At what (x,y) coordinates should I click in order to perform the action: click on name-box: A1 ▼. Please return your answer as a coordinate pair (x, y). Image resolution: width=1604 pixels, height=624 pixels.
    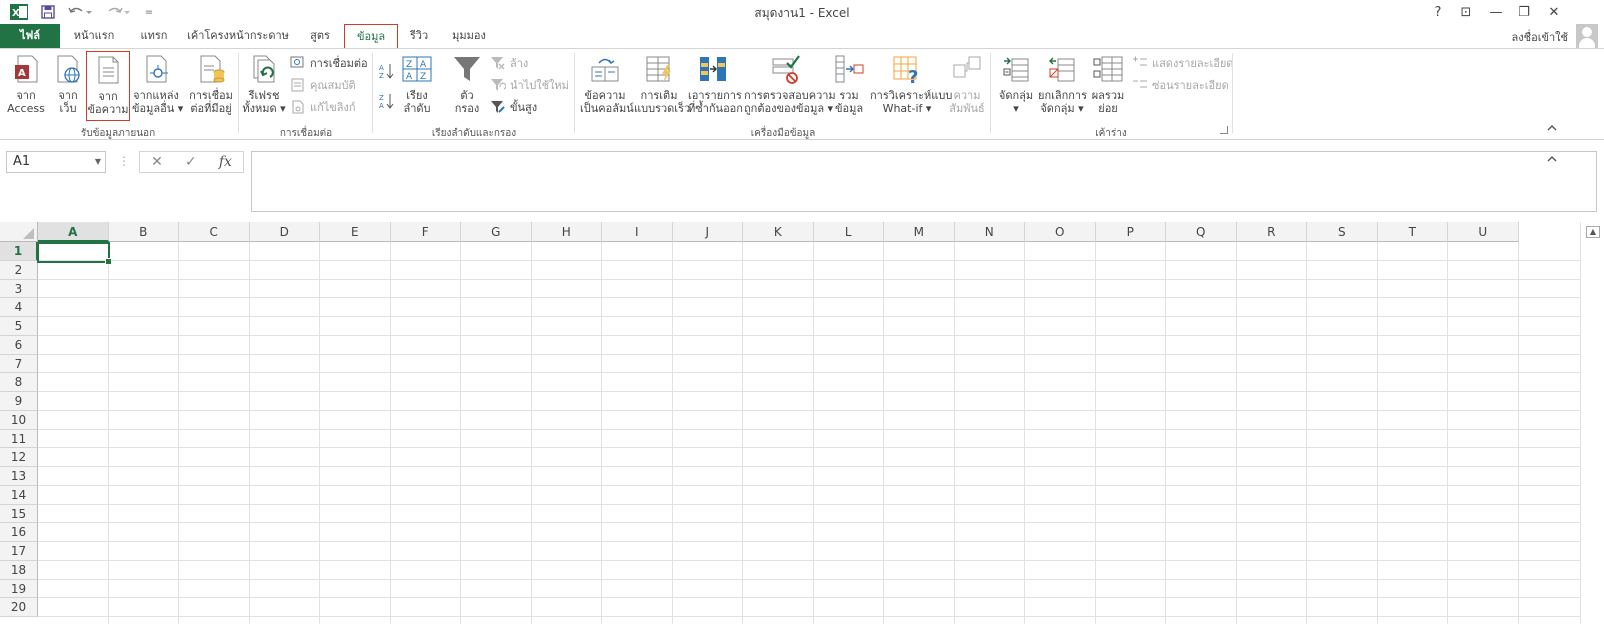
    Looking at the image, I should click on (56, 162).